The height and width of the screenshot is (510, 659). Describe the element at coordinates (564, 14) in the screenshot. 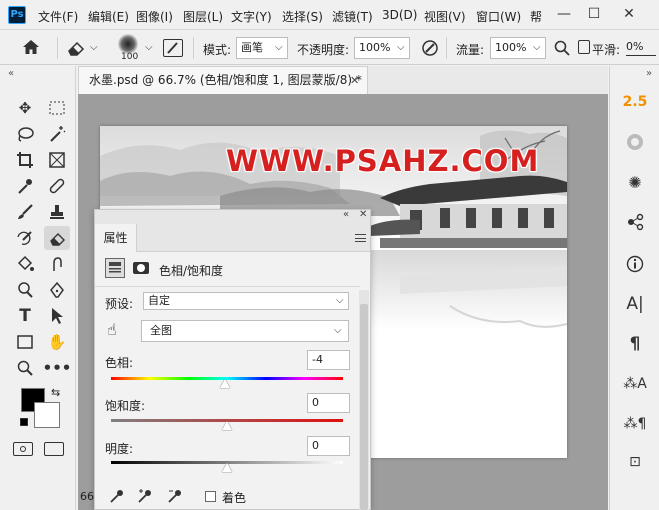

I see `minimize-button: —` at that location.